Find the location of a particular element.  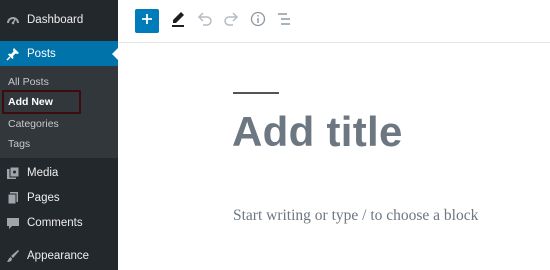

menu-item-posts: Posts is located at coordinates (59, 53).